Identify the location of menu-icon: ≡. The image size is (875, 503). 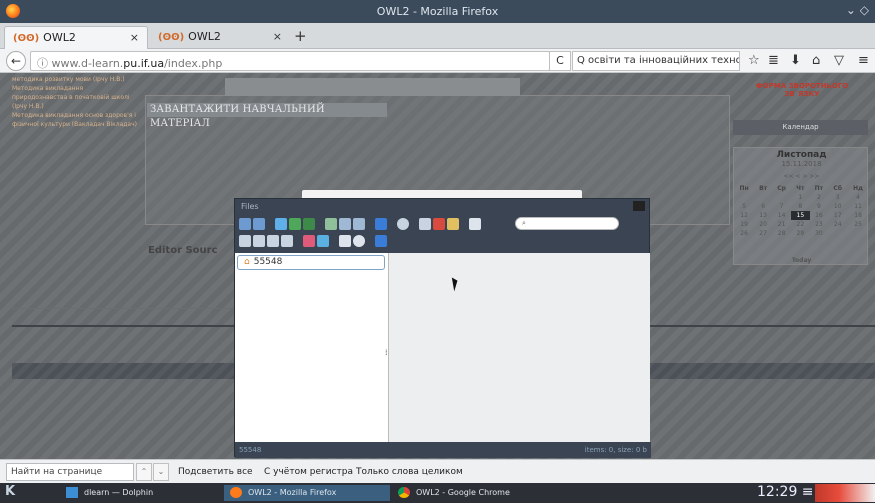
(863, 60).